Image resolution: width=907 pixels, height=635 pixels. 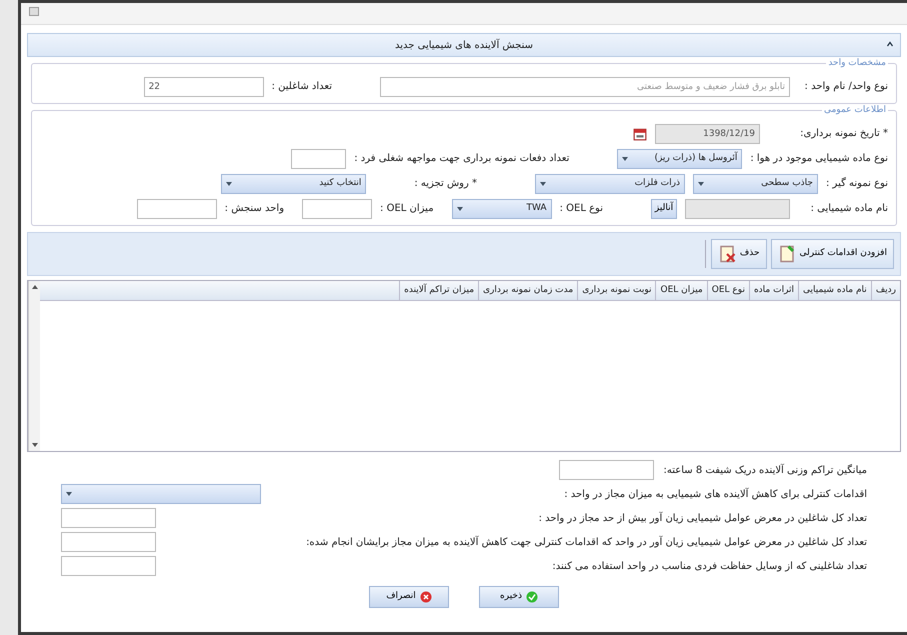 I want to click on save-button: ذخیره, so click(x=519, y=597).